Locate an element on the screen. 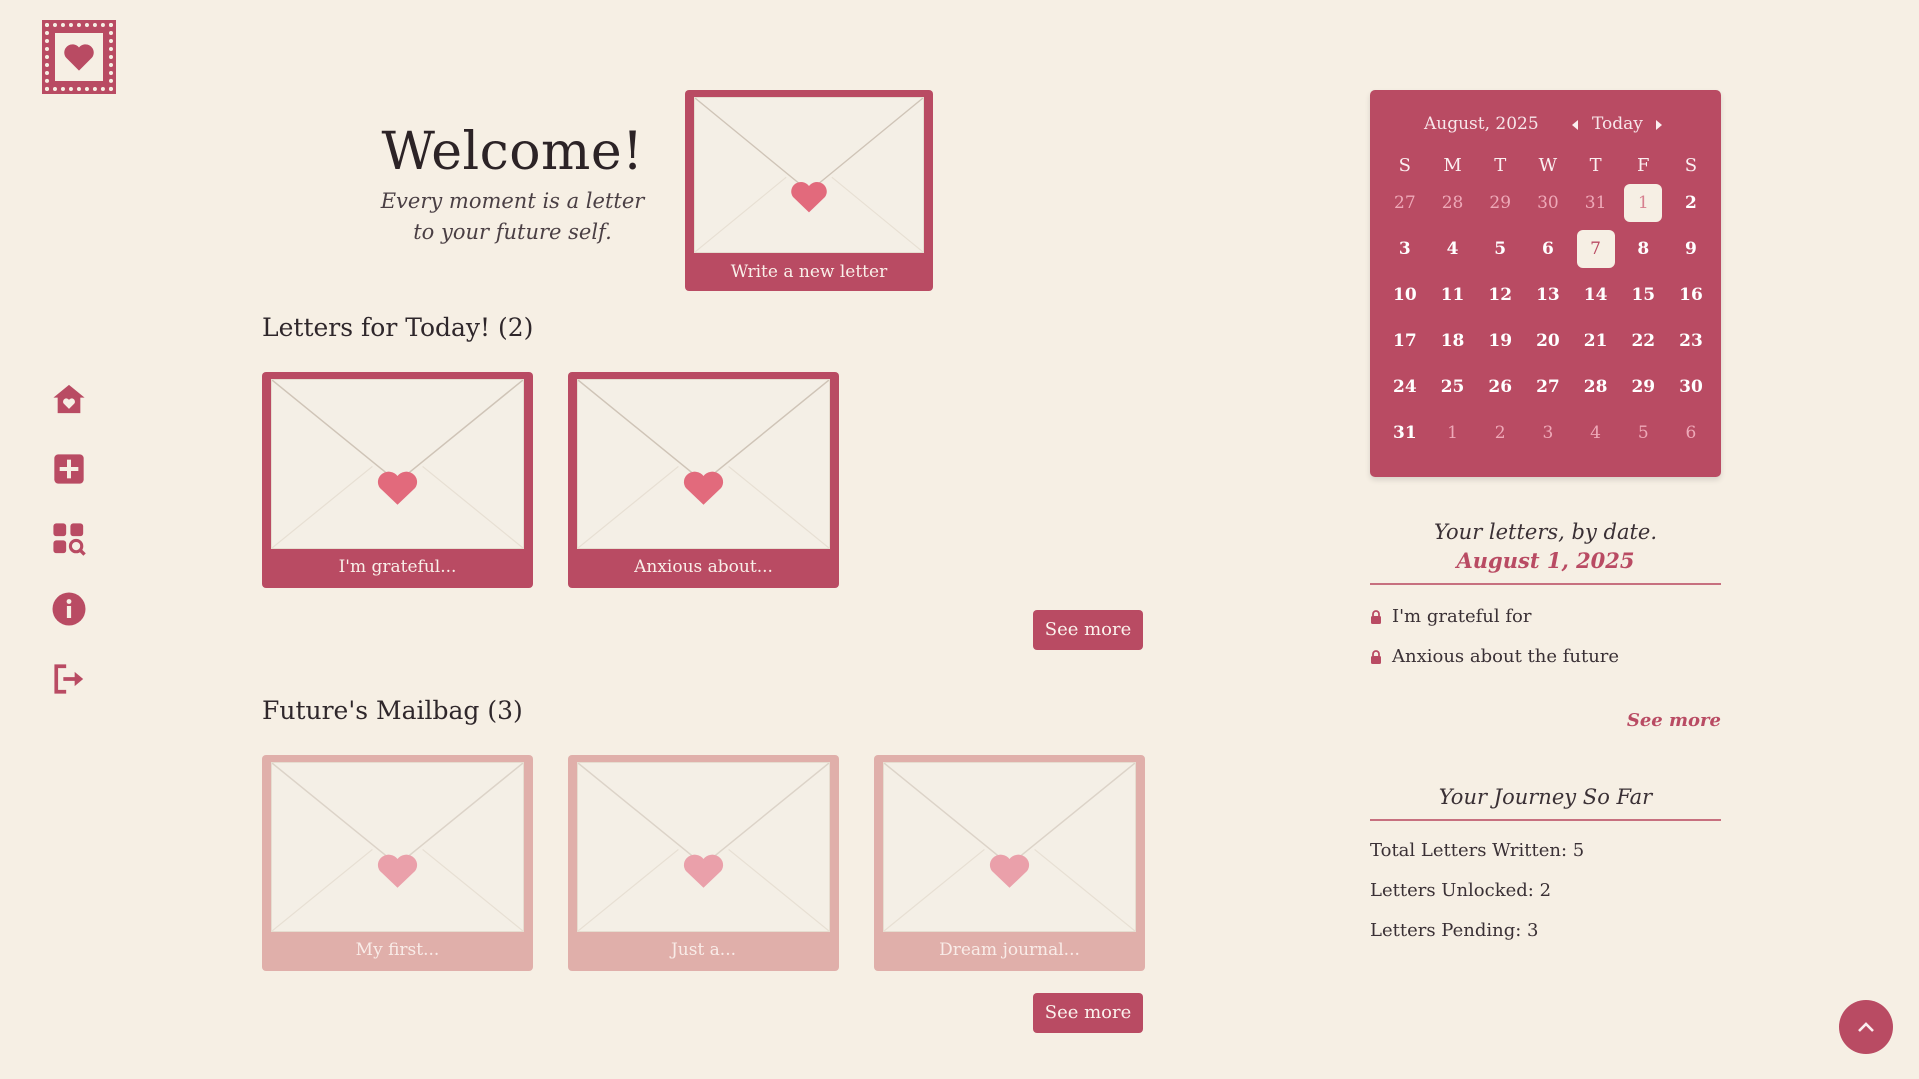  scroll-top-button is located at coordinates (1866, 1027).